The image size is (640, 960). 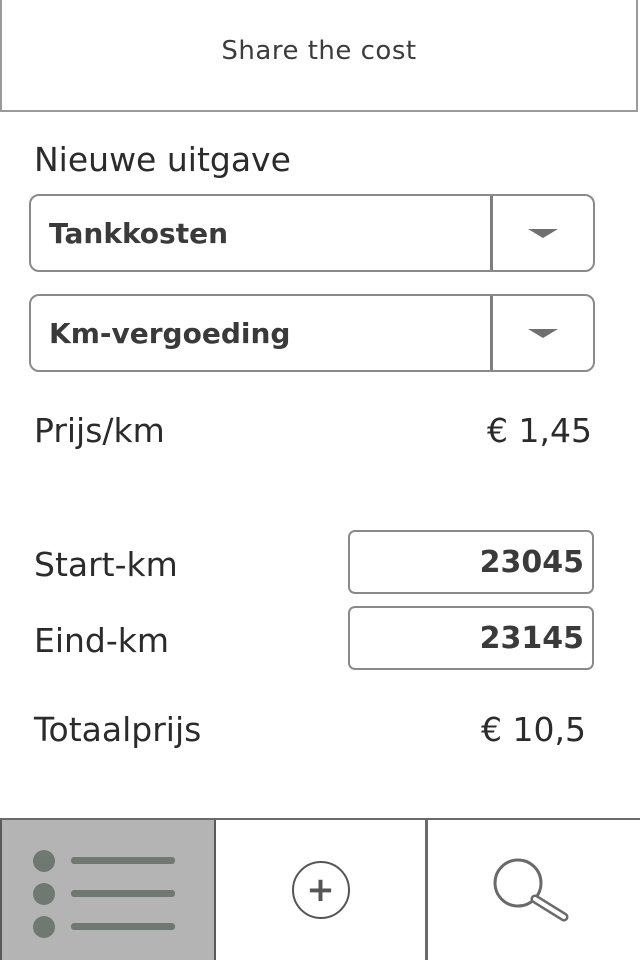 I want to click on category-dropdown-button, so click(x=541, y=233).